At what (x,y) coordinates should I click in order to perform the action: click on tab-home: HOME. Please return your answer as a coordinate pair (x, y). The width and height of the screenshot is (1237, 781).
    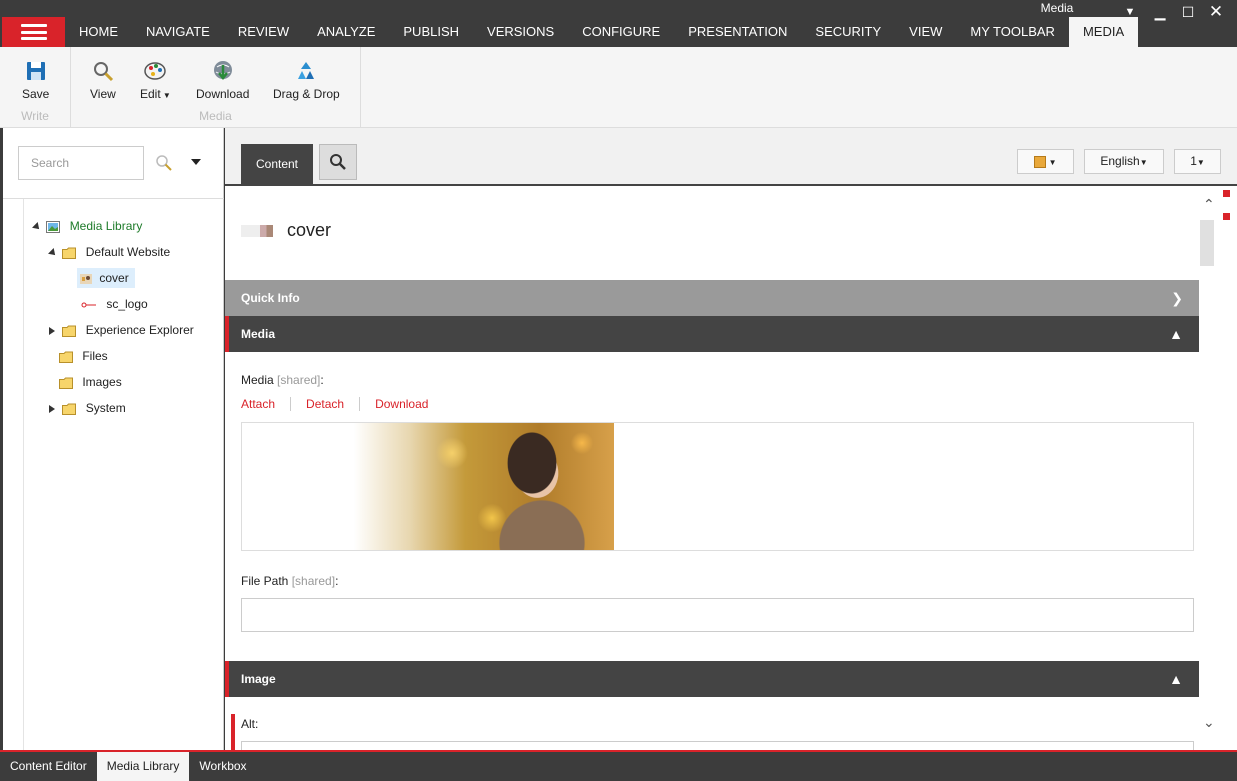
    Looking at the image, I should click on (98, 32).